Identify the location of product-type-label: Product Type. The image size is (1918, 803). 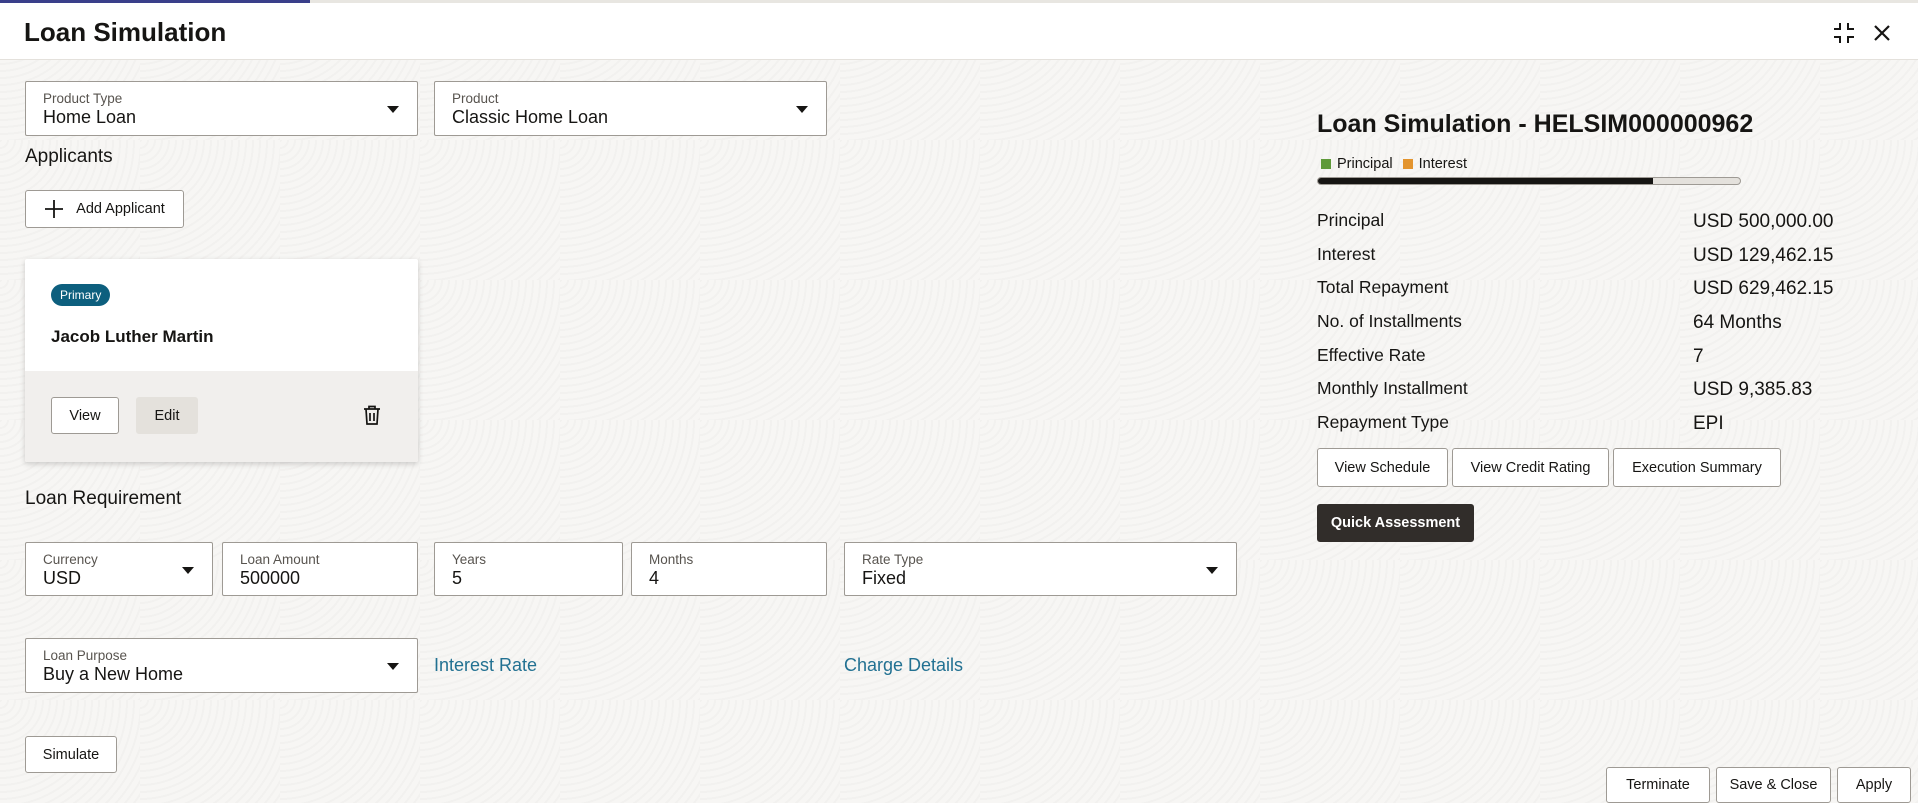
(83, 98).